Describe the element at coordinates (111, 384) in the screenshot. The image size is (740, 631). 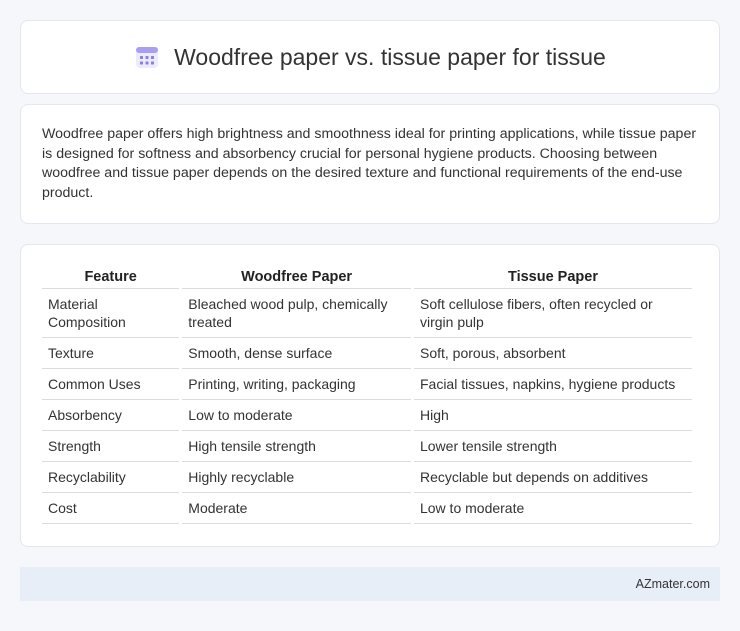
I see `row-feature: Common Uses` at that location.